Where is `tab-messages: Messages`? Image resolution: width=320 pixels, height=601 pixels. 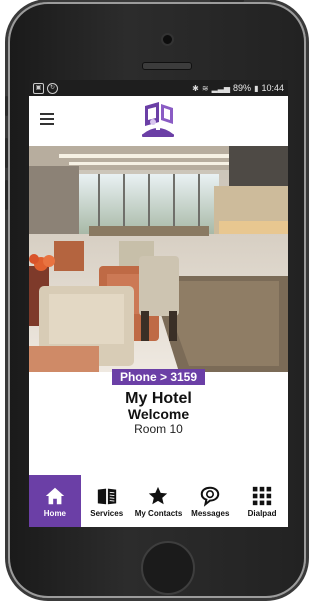 tab-messages: Messages is located at coordinates (210, 501).